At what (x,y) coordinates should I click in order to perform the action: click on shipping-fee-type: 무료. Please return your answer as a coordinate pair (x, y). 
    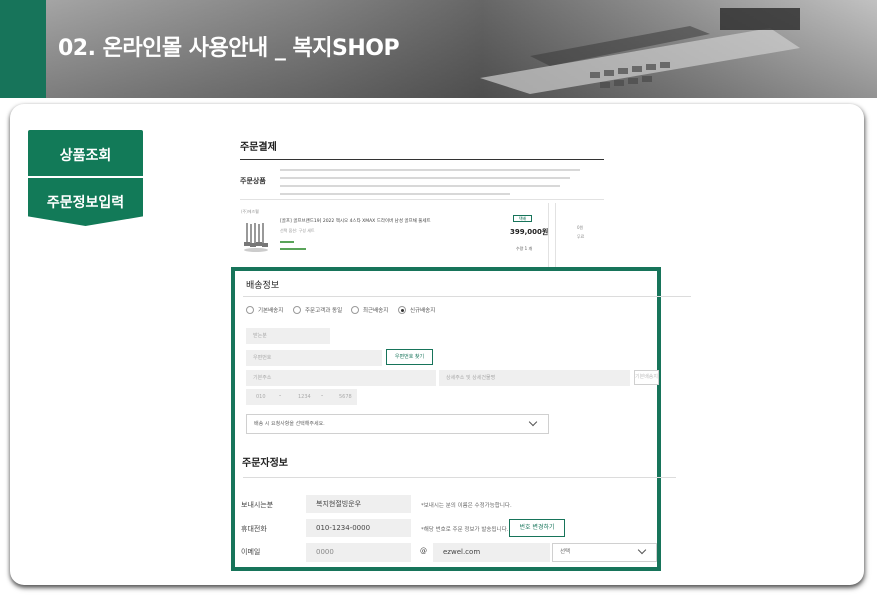
    Looking at the image, I should click on (581, 236).